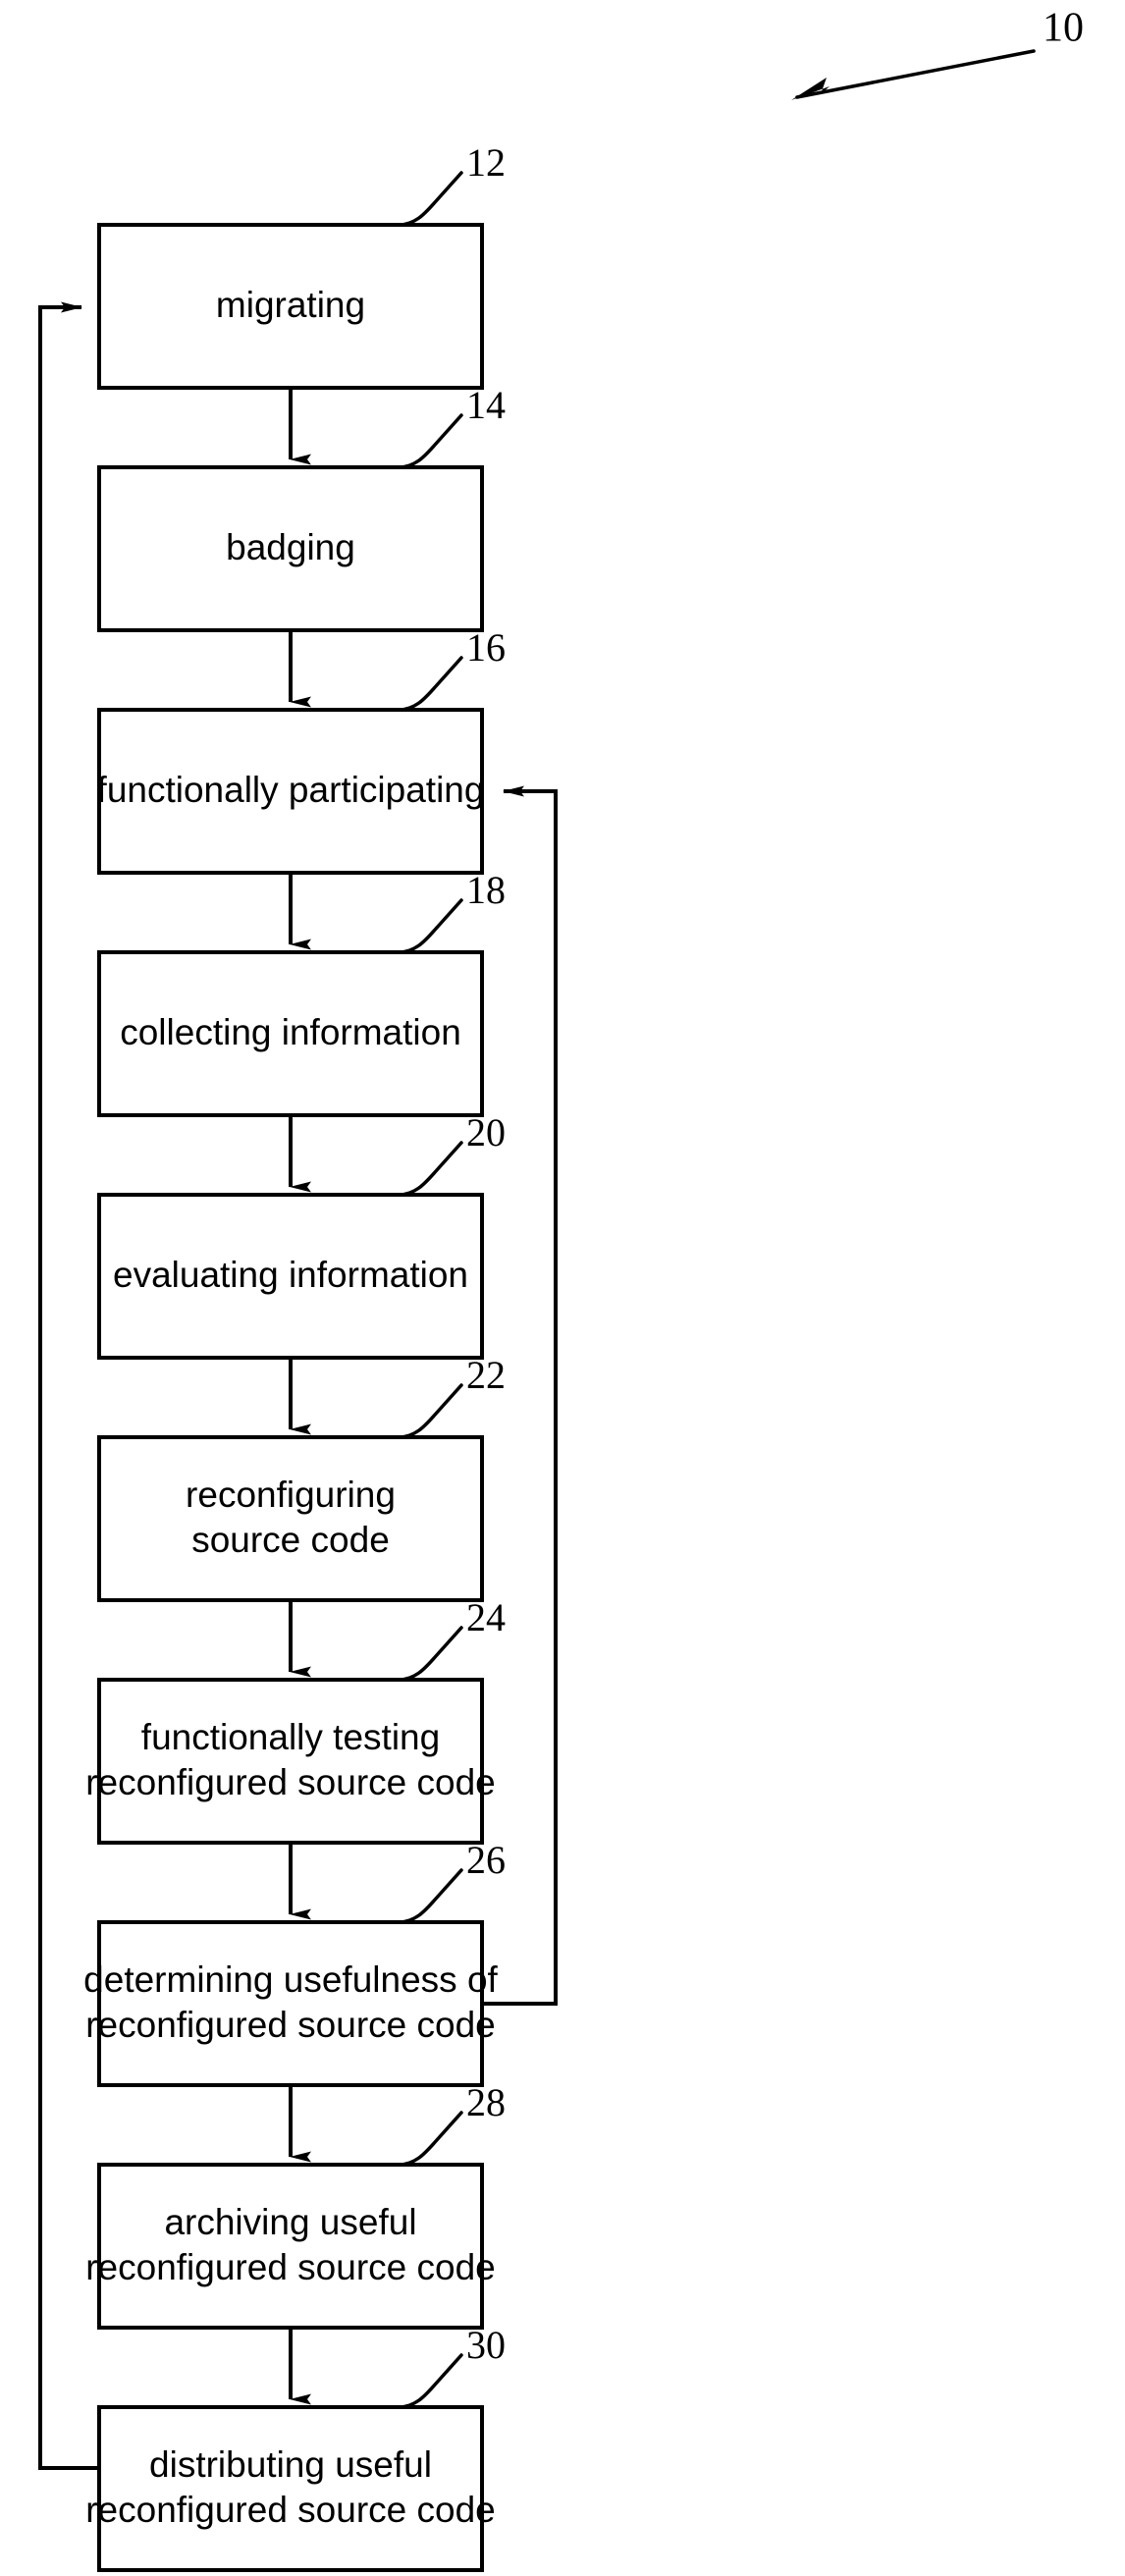 The width and height of the screenshot is (1125, 2576). I want to click on step-box-28-label-line1: archiving useful, so click(290, 2222).